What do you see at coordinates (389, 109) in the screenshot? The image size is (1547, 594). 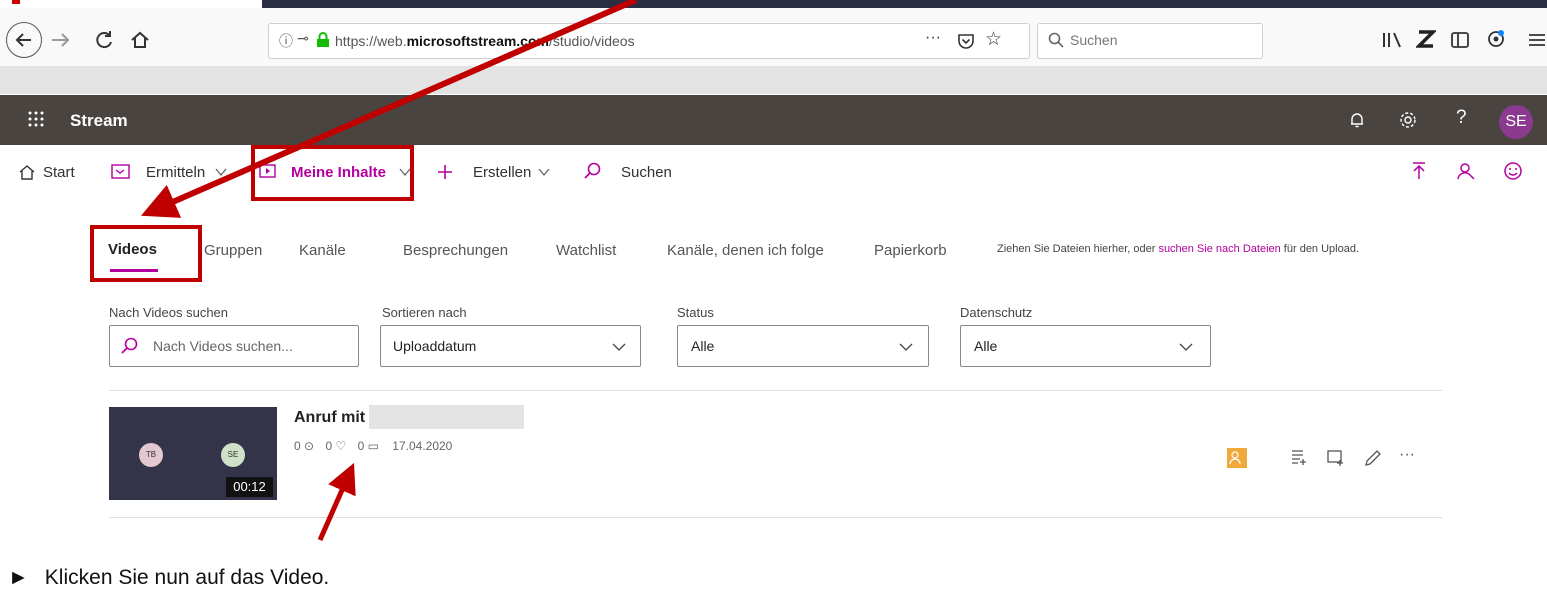 I see `arrow-to-videos-tab` at bounding box center [389, 109].